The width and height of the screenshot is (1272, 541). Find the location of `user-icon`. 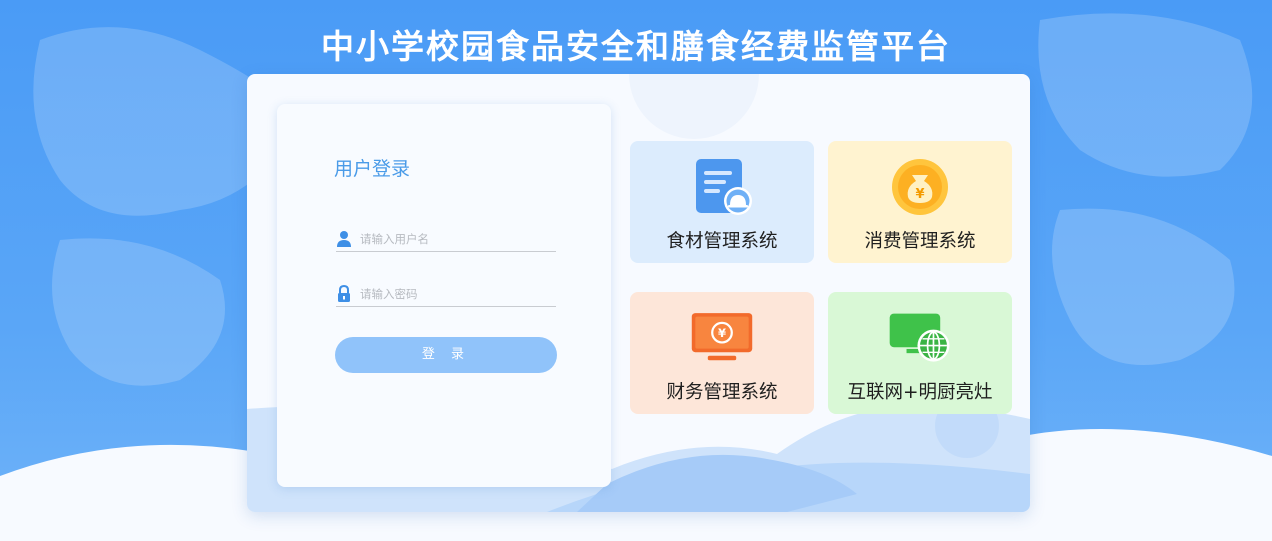

user-icon is located at coordinates (344, 239).